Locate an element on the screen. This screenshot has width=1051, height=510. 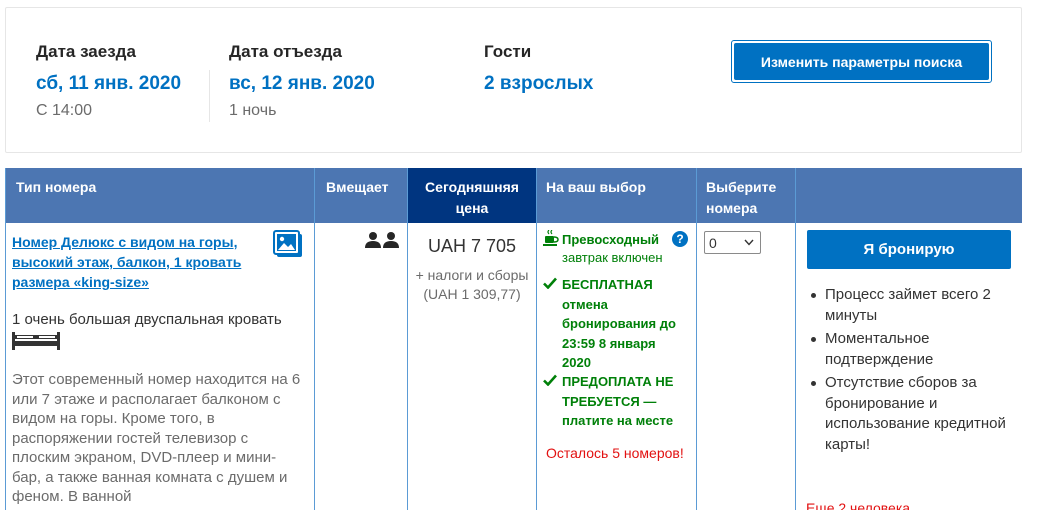
checkout-nights: 1 ночь is located at coordinates (253, 110).